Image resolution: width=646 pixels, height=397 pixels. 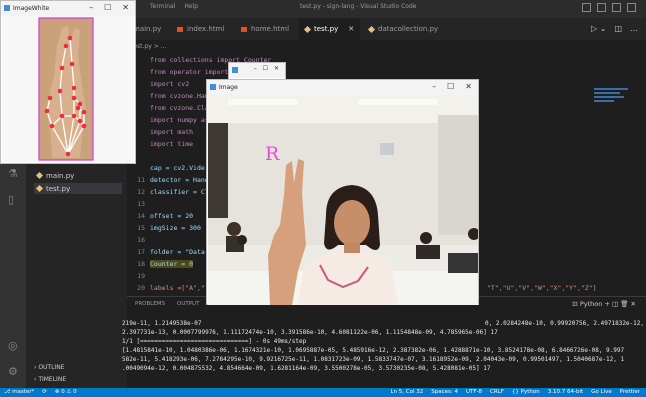 I want to click on window-title: ImageWhite, so click(x=31, y=8).